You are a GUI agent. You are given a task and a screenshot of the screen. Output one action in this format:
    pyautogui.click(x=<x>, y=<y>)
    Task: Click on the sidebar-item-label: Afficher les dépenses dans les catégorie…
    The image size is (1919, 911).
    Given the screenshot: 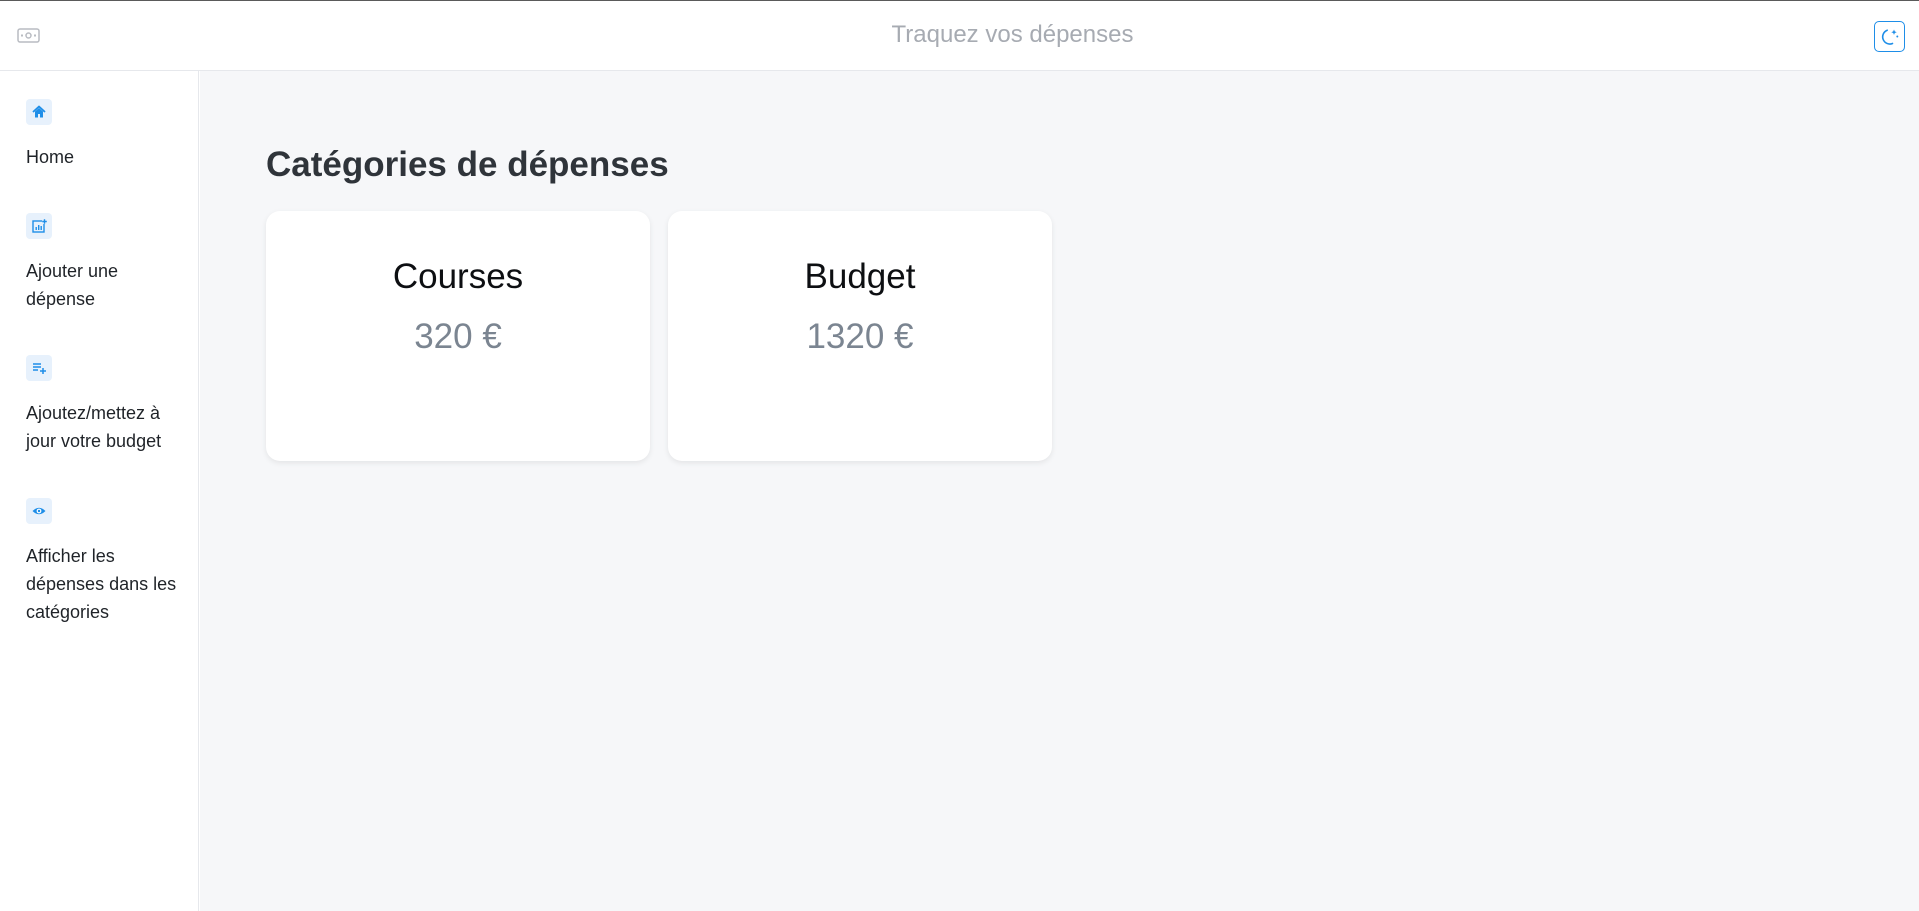 What is the action you would take?
    pyautogui.click(x=101, y=584)
    